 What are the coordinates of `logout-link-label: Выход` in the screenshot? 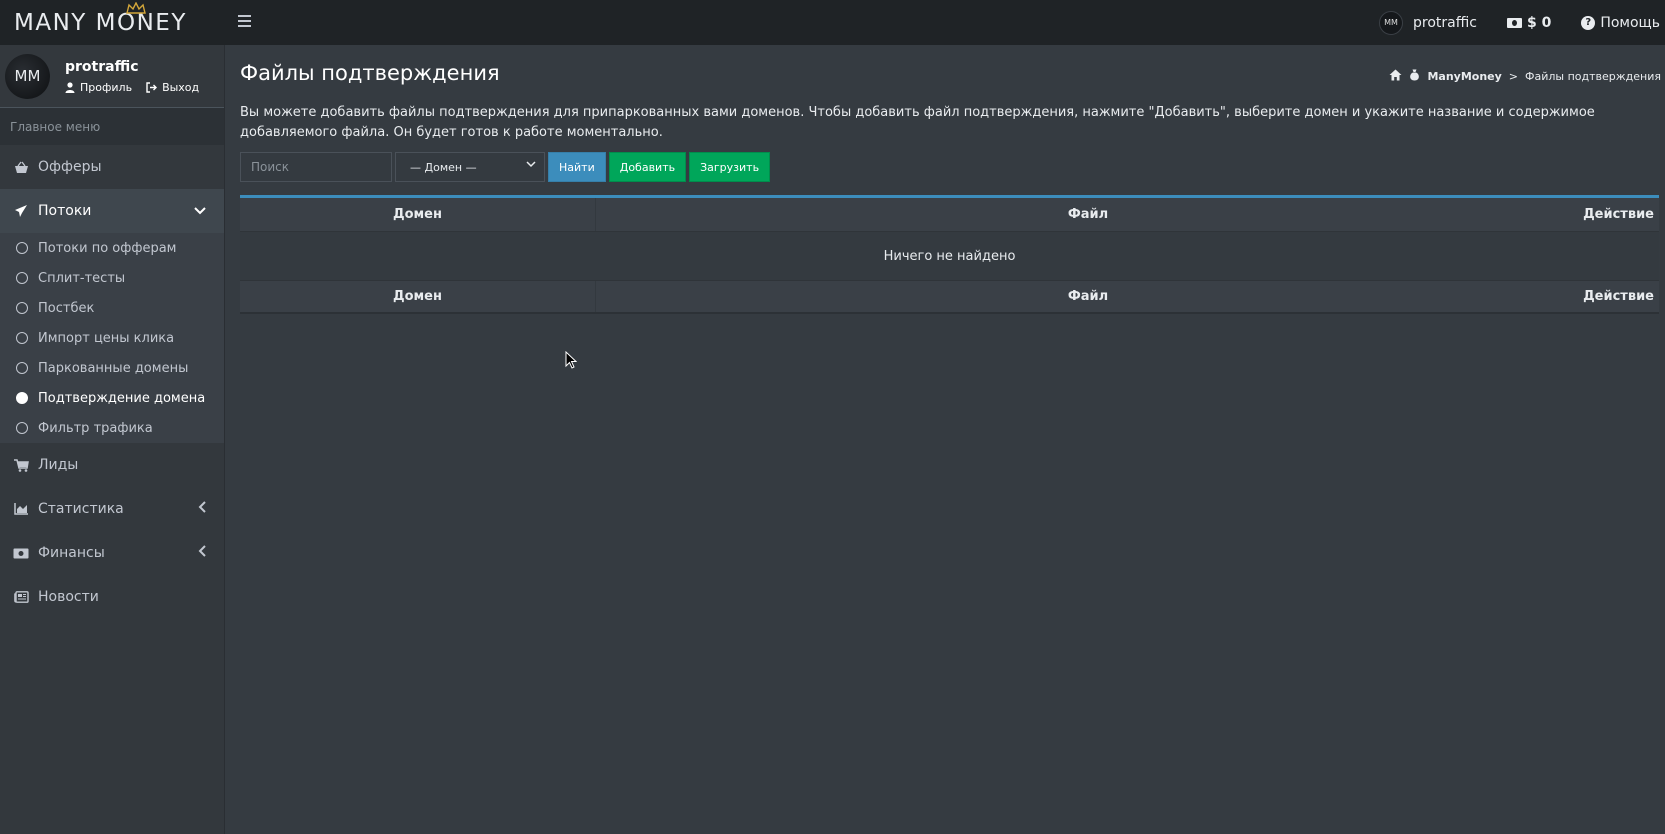 It's located at (181, 87).